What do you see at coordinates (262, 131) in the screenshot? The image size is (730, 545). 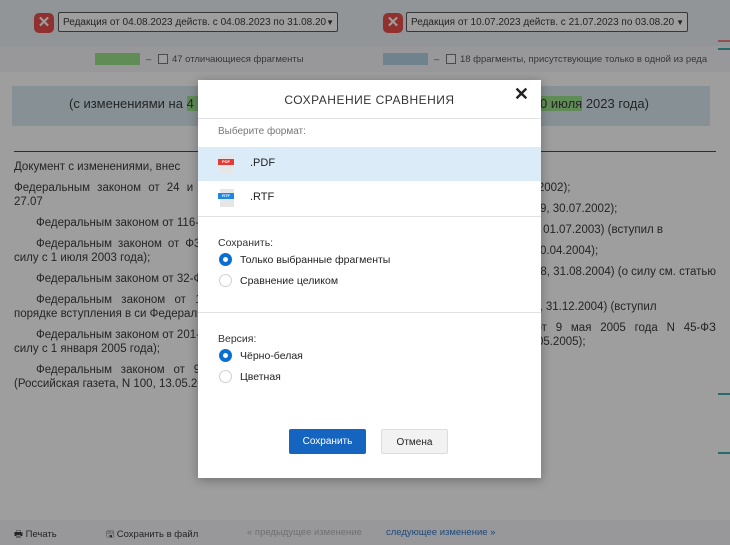 I see `format-label: Выберите формат:` at bounding box center [262, 131].